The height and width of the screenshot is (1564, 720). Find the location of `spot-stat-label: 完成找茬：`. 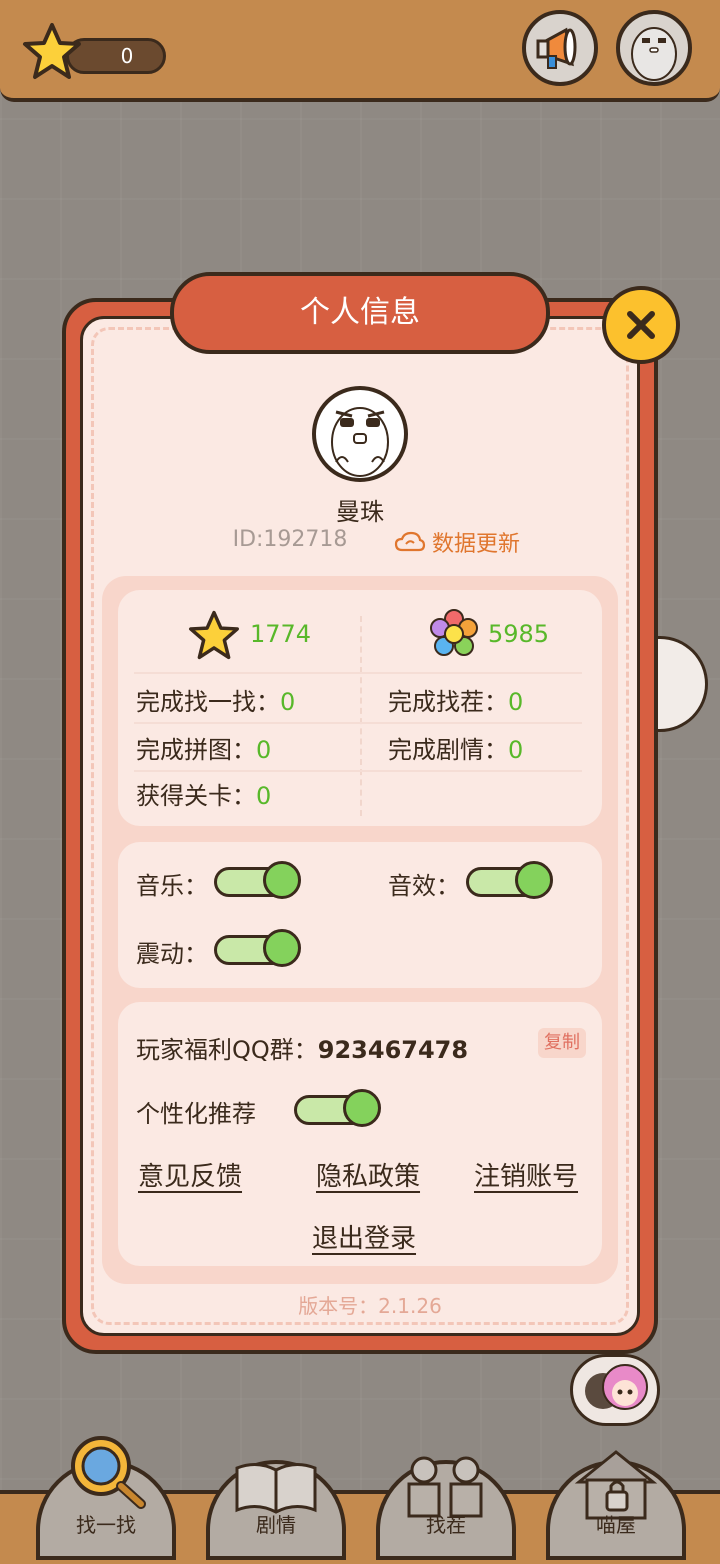

spot-stat-label: 完成找茬： is located at coordinates (448, 702).